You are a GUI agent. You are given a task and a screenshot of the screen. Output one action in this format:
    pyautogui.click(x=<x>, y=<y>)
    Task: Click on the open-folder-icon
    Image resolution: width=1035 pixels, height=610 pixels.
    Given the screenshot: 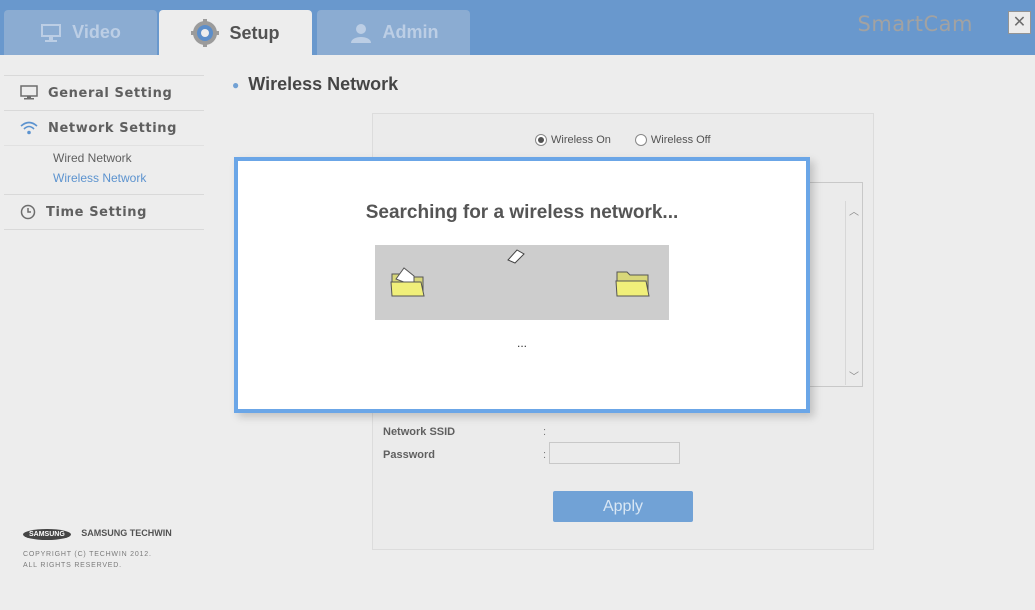 What is the action you would take?
    pyautogui.click(x=407, y=282)
    